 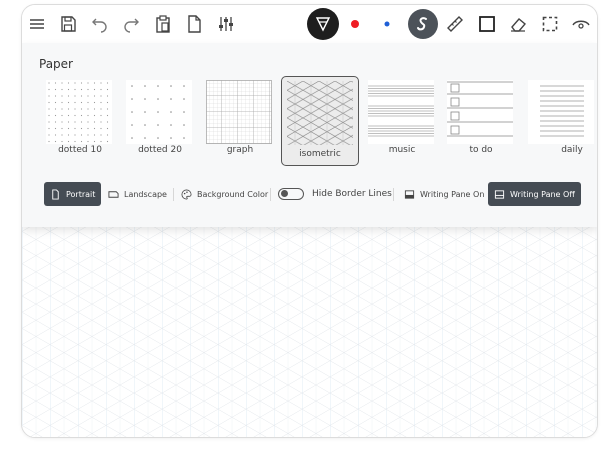 What do you see at coordinates (233, 194) in the screenshot?
I see `background-color-label: Background Color` at bounding box center [233, 194].